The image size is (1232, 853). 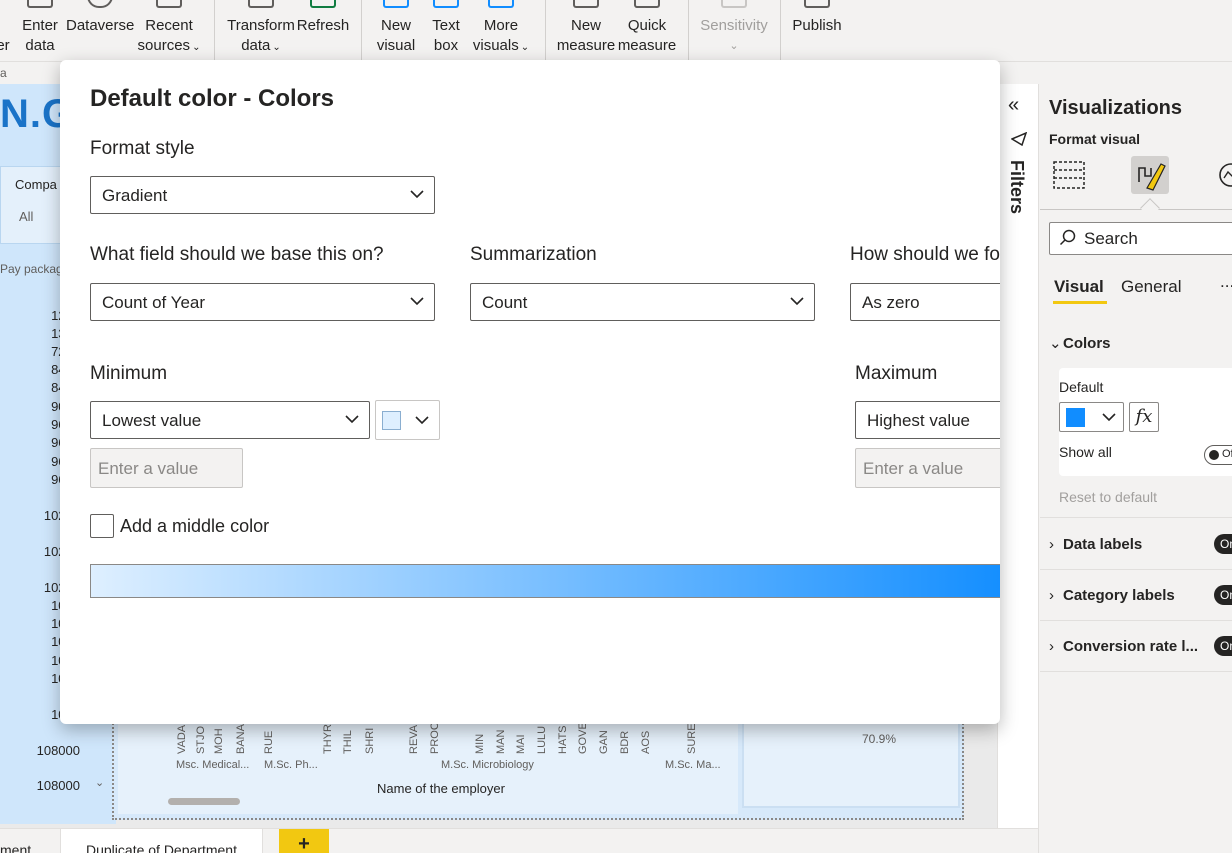 What do you see at coordinates (169, 4) in the screenshot?
I see `clock-icon` at bounding box center [169, 4].